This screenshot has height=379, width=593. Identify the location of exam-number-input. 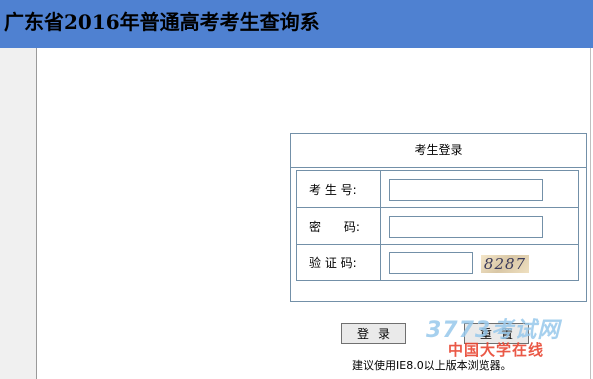
(466, 190).